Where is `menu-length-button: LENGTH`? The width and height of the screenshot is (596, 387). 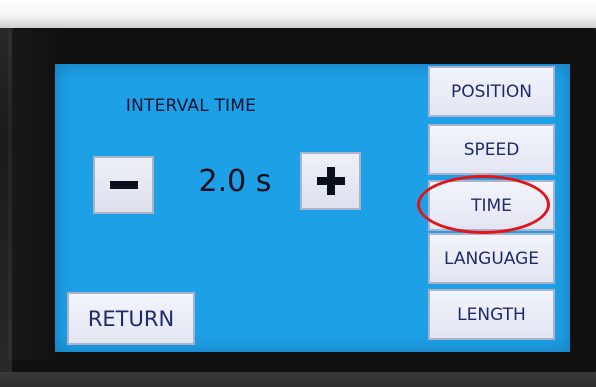
menu-length-button: LENGTH is located at coordinates (491, 314).